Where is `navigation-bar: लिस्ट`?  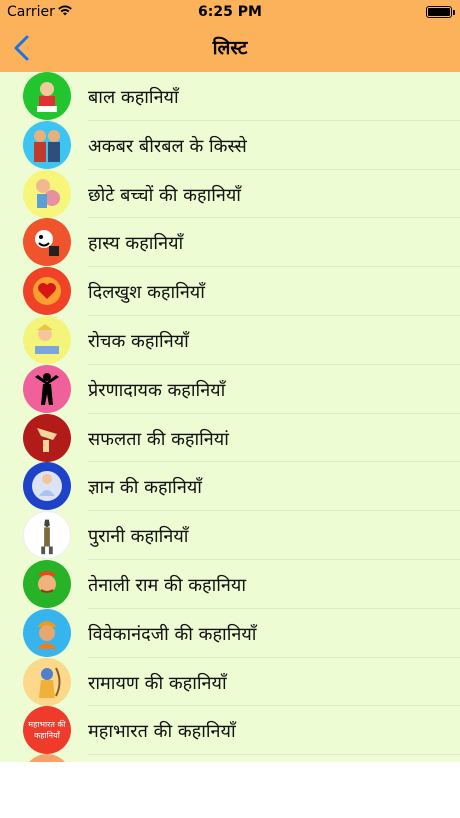
navigation-bar: लिस्ट is located at coordinates (230, 48).